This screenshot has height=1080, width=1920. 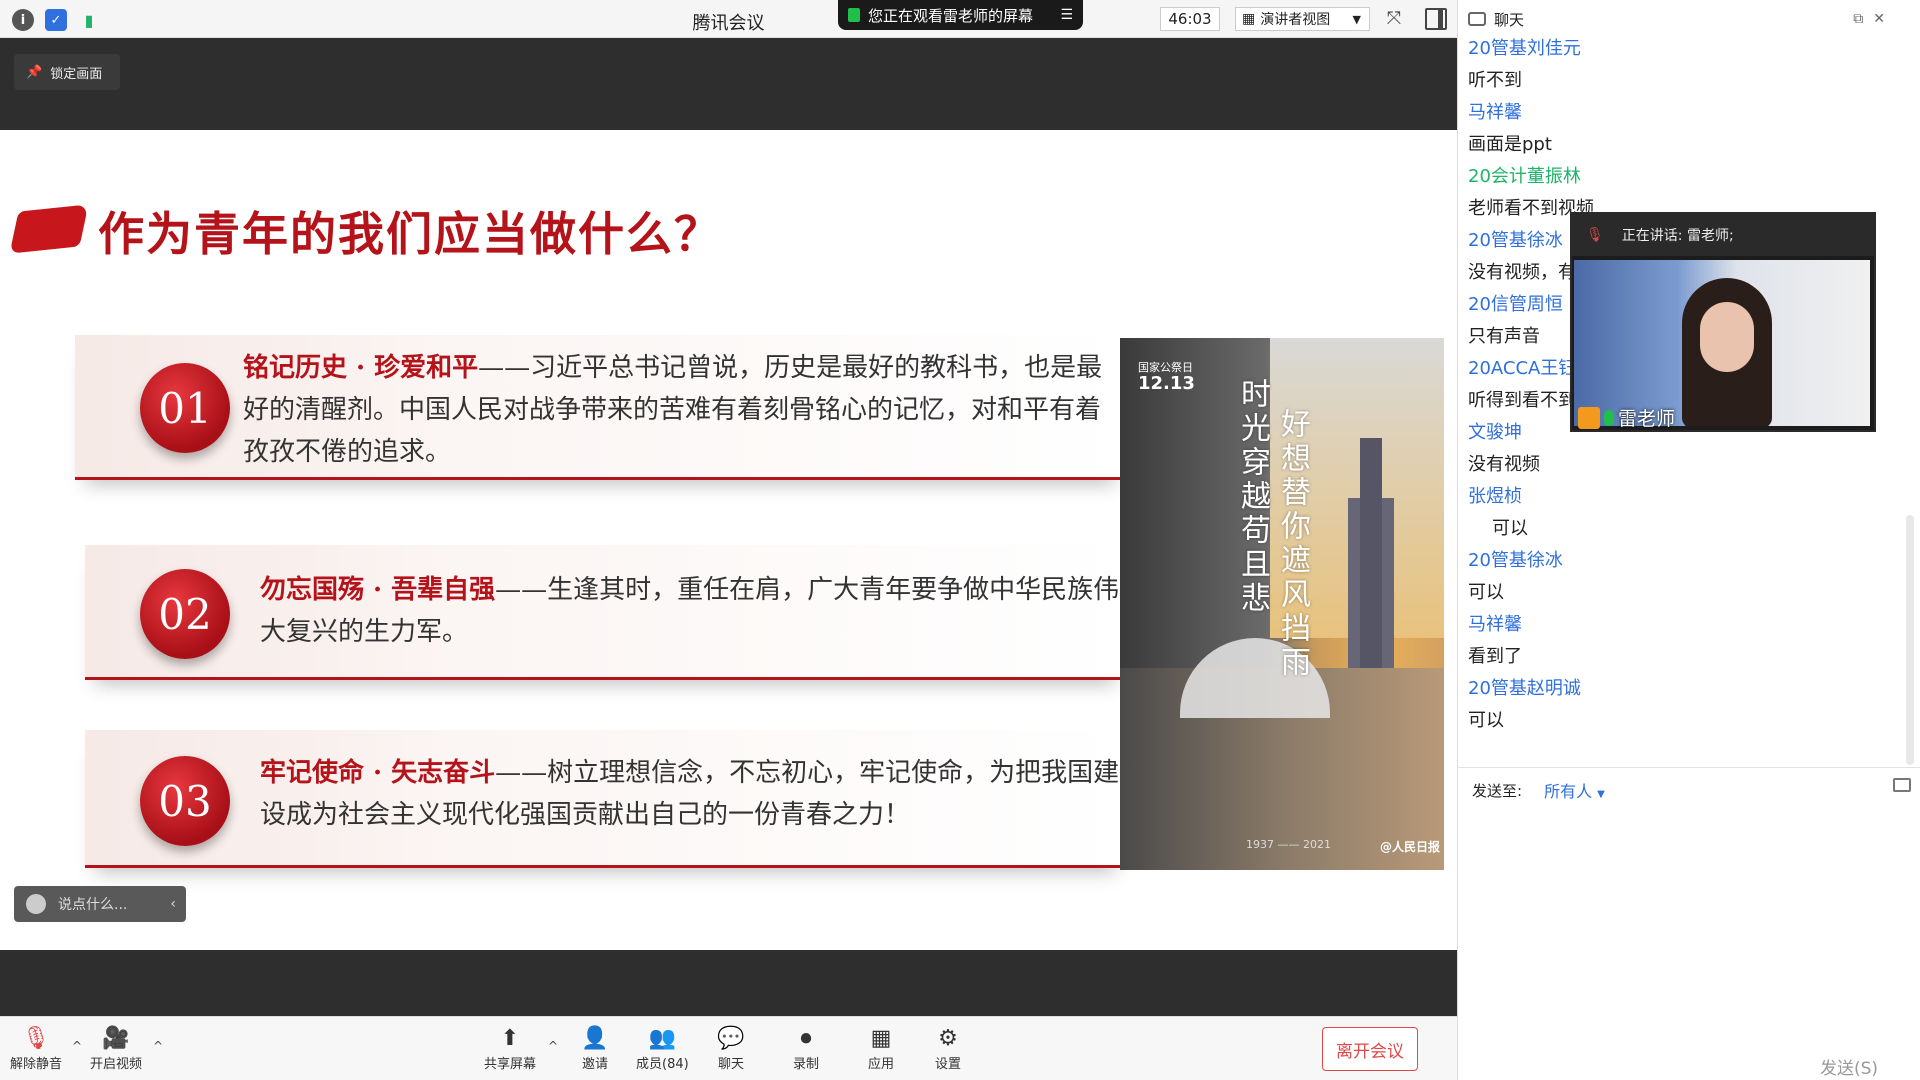 What do you see at coordinates (1538, 790) in the screenshot?
I see `send-target-row: 发送至: 所有人 ▼` at bounding box center [1538, 790].